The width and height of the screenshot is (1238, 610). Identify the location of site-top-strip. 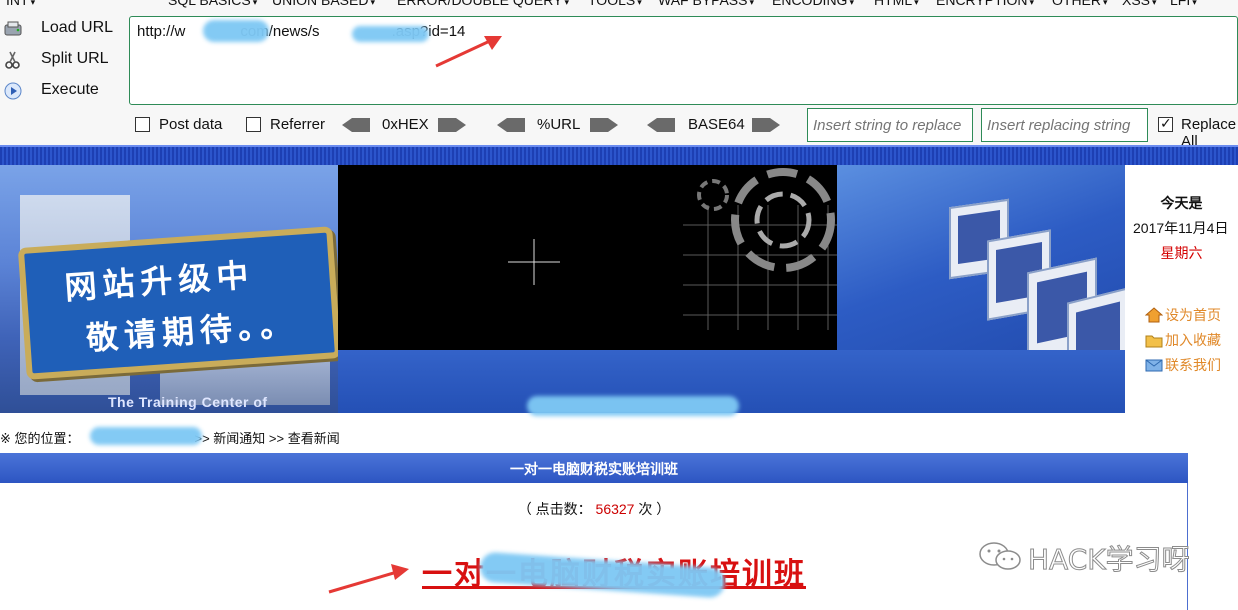
(619, 155).